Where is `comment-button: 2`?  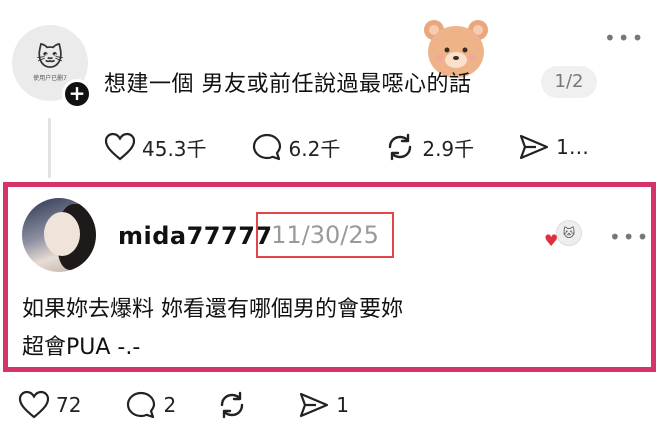 comment-button: 2 is located at coordinates (150, 405).